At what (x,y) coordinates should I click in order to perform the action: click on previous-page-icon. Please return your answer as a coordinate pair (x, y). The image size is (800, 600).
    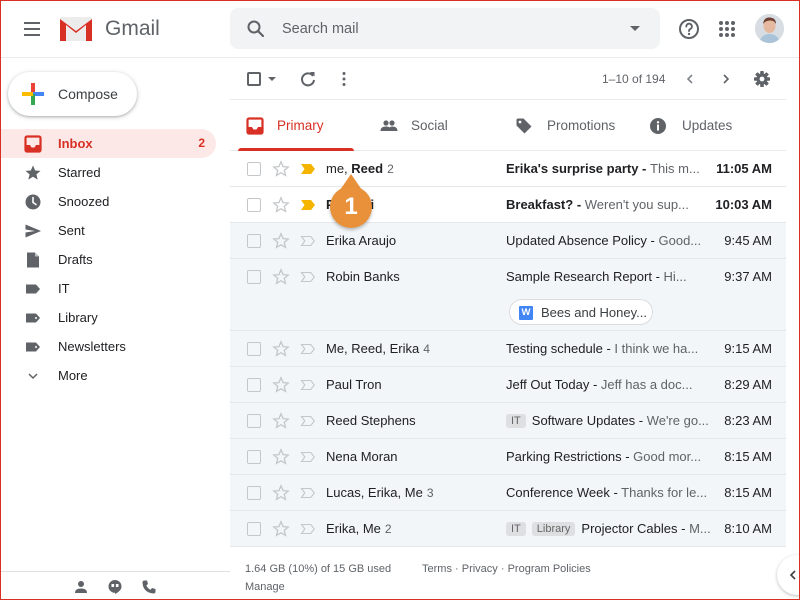
    Looking at the image, I should click on (690, 79).